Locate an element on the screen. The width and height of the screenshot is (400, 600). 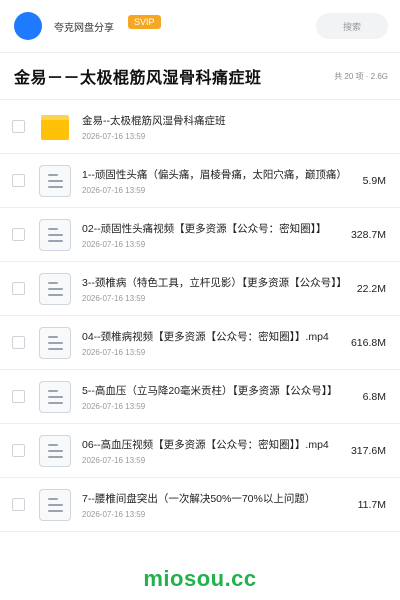
folder-title-bar: 金易－－太极棍筋风湿骨科痛症班 共 20 项 · 2.6G is located at coordinates (200, 76).